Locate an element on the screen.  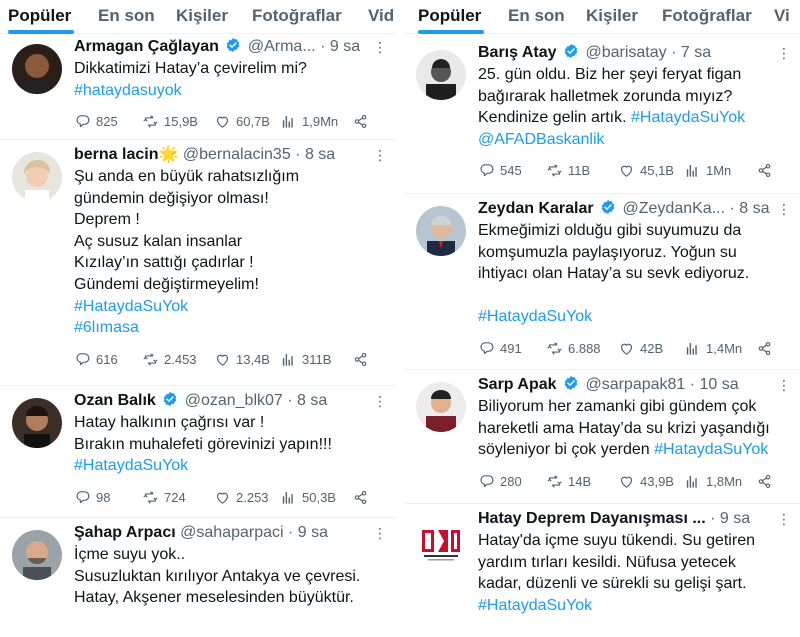
author-handle: @sarpapak81 is located at coordinates (635, 384).